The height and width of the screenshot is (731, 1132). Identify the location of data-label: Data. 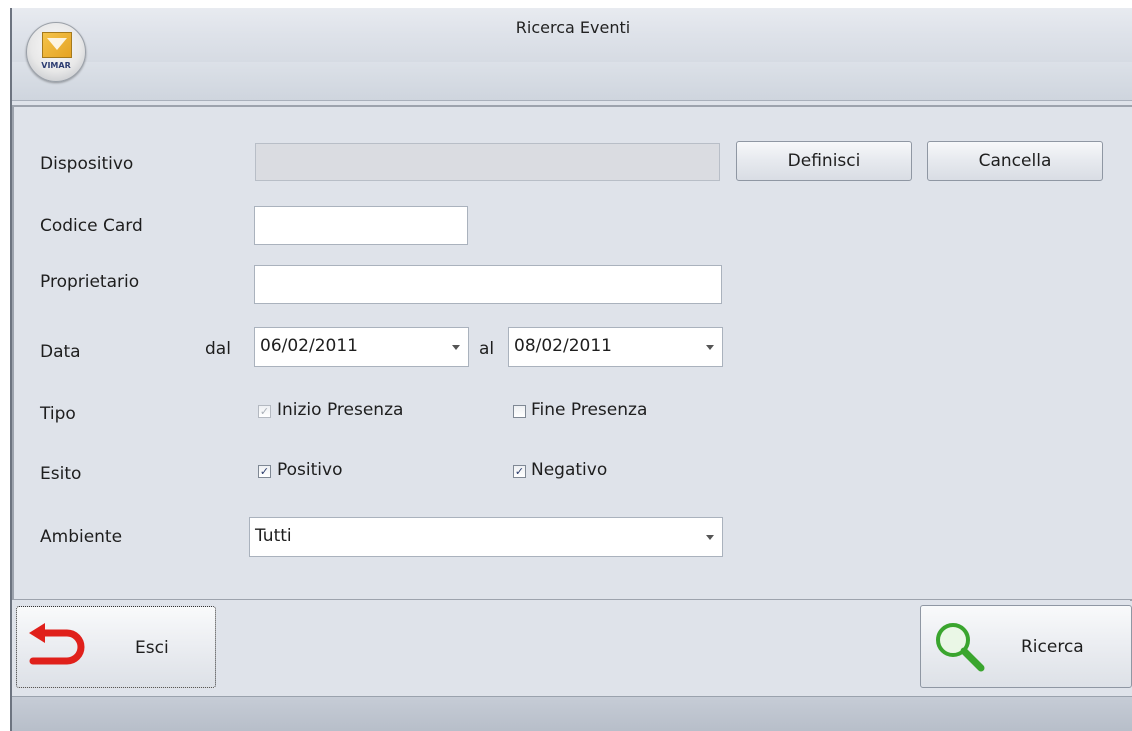
(60, 352).